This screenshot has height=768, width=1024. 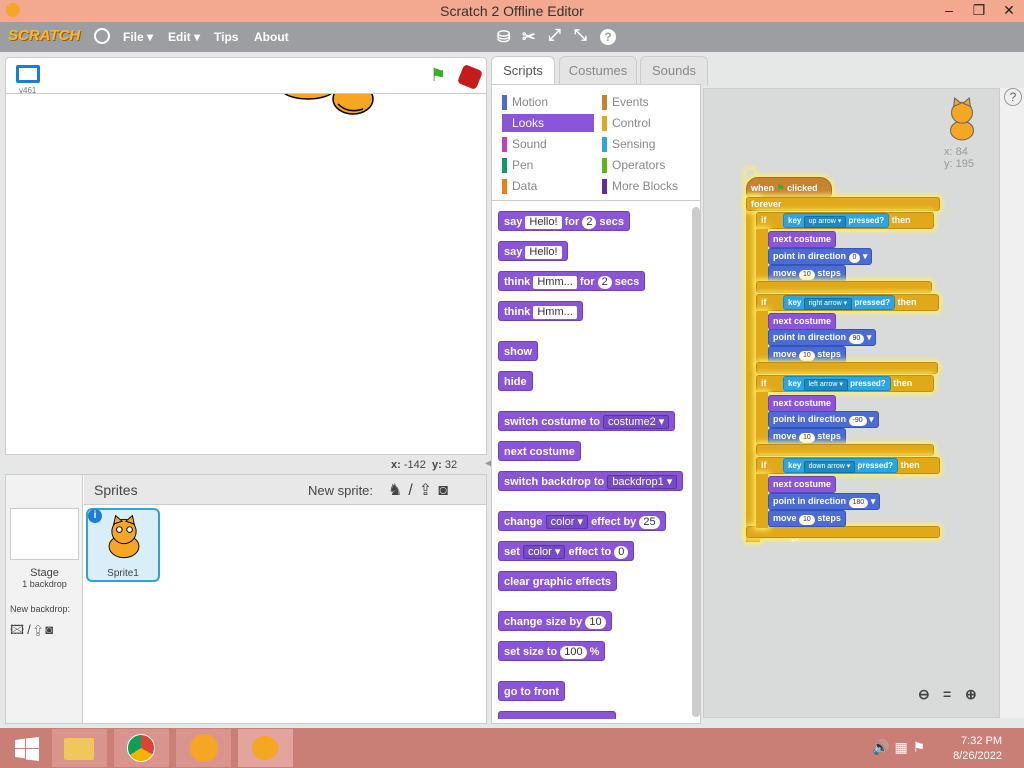 What do you see at coordinates (580, 36) in the screenshot?
I see `shrink-tool-icon: ⤡` at bounding box center [580, 36].